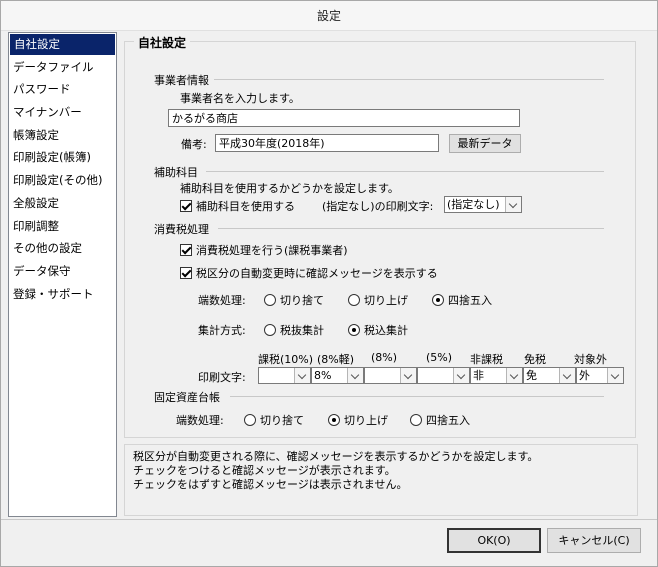 Image resolution: width=658 pixels, height=567 pixels. What do you see at coordinates (284, 375) in the screenshot?
I see `print-select-taxable10` at bounding box center [284, 375].